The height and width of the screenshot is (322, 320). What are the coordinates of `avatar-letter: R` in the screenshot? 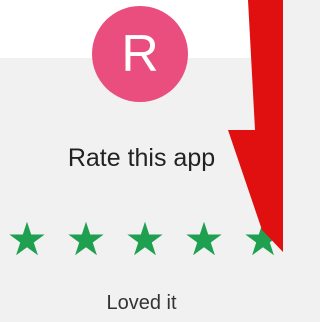 It's located at (140, 54).